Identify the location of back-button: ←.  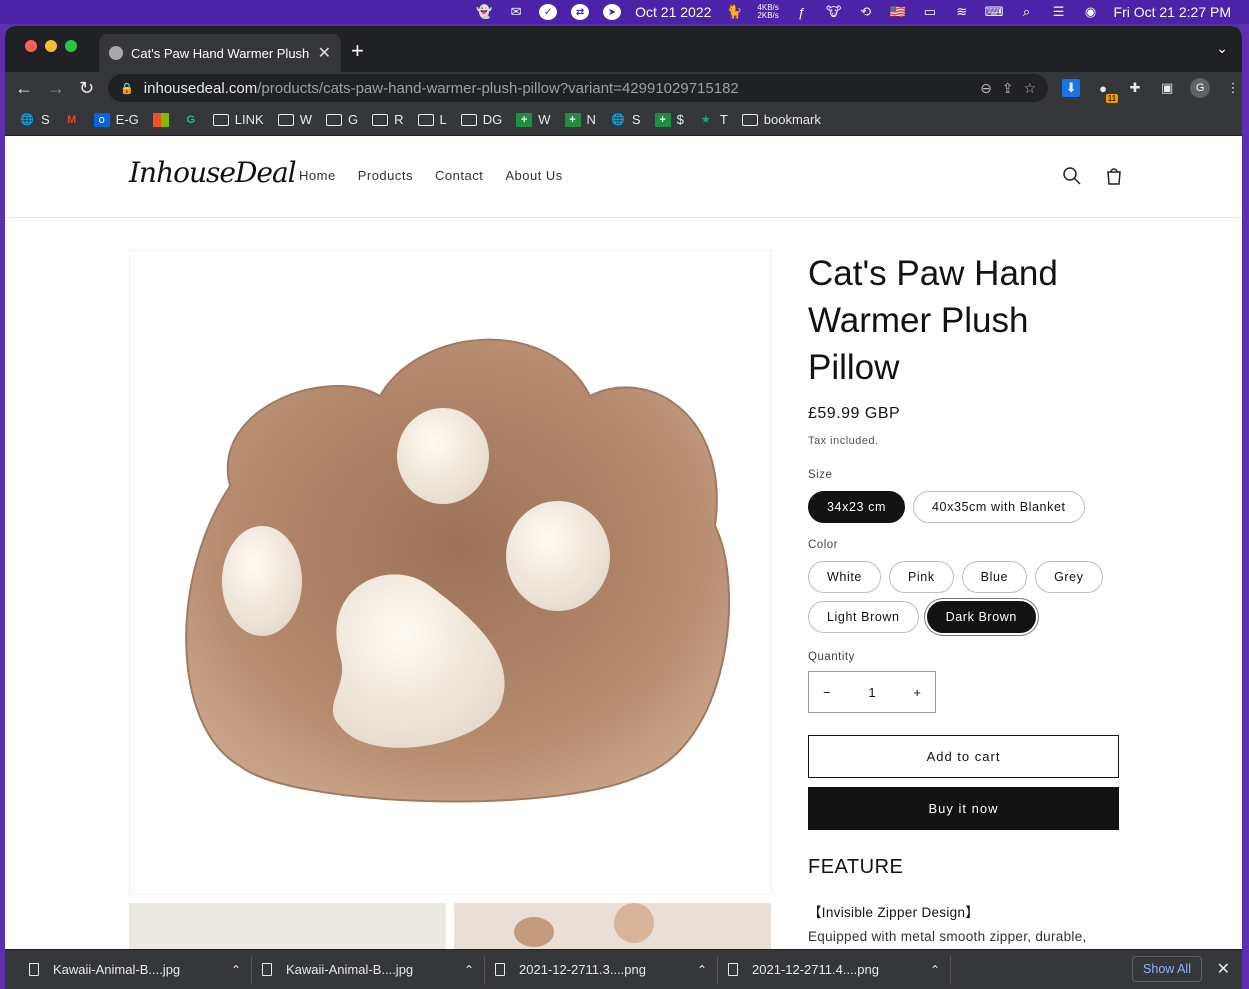
(24, 88).